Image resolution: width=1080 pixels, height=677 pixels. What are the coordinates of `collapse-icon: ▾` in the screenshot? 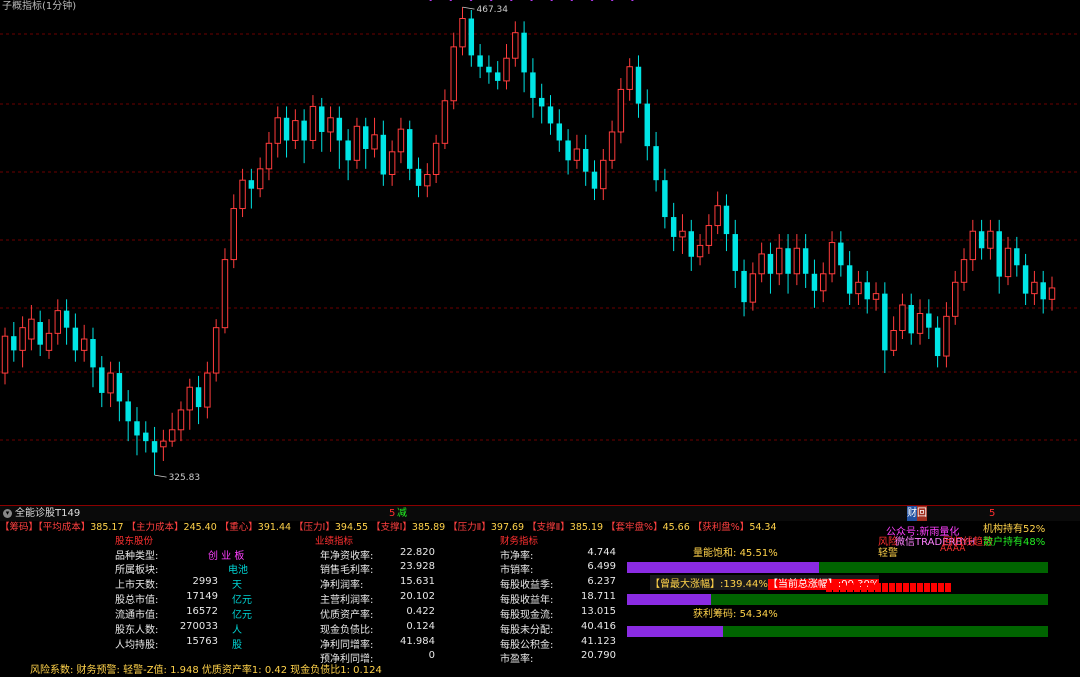 It's located at (7, 513).